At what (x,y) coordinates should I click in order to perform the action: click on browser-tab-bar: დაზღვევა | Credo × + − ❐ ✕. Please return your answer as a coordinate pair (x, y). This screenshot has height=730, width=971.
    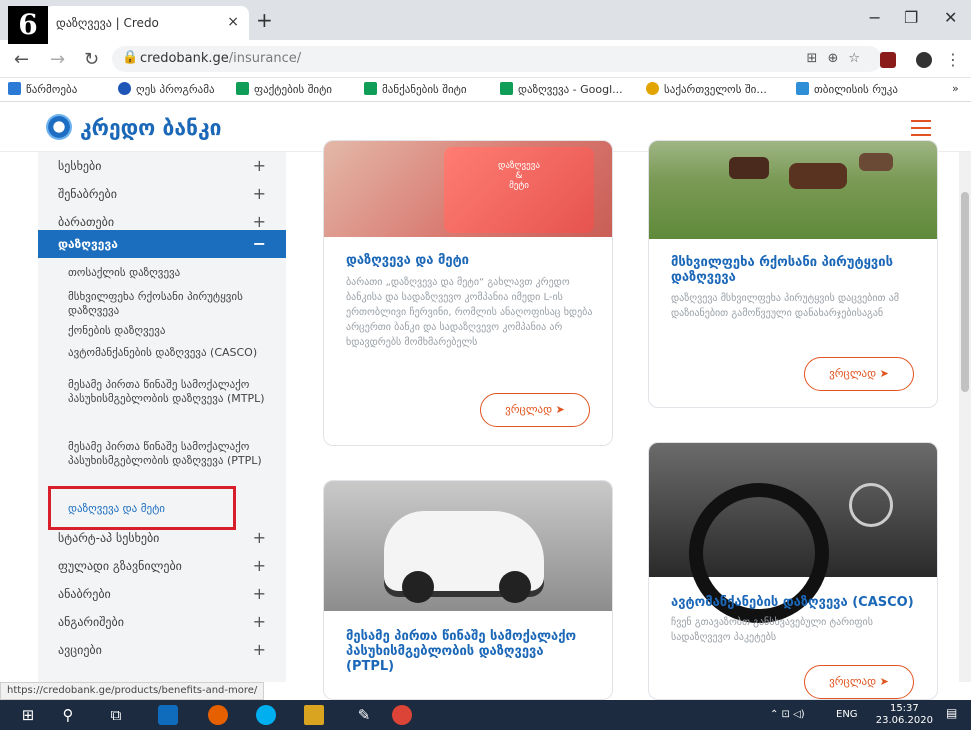
    Looking at the image, I should click on (485, 20).